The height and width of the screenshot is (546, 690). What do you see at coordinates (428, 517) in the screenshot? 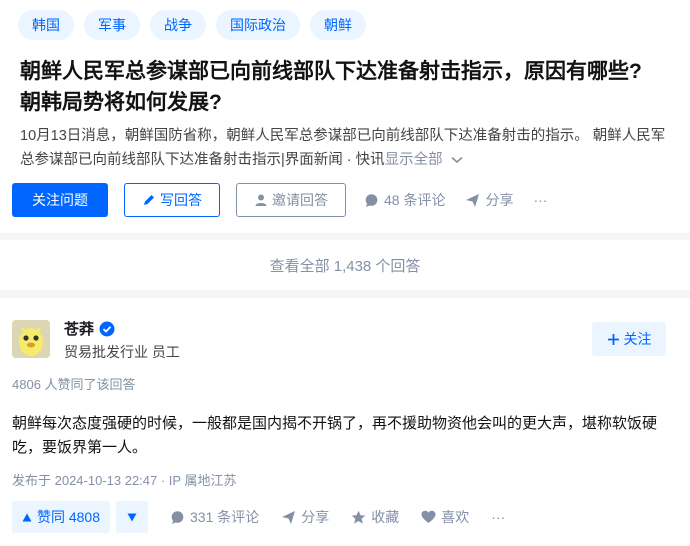
I see `heart-icon` at bounding box center [428, 517].